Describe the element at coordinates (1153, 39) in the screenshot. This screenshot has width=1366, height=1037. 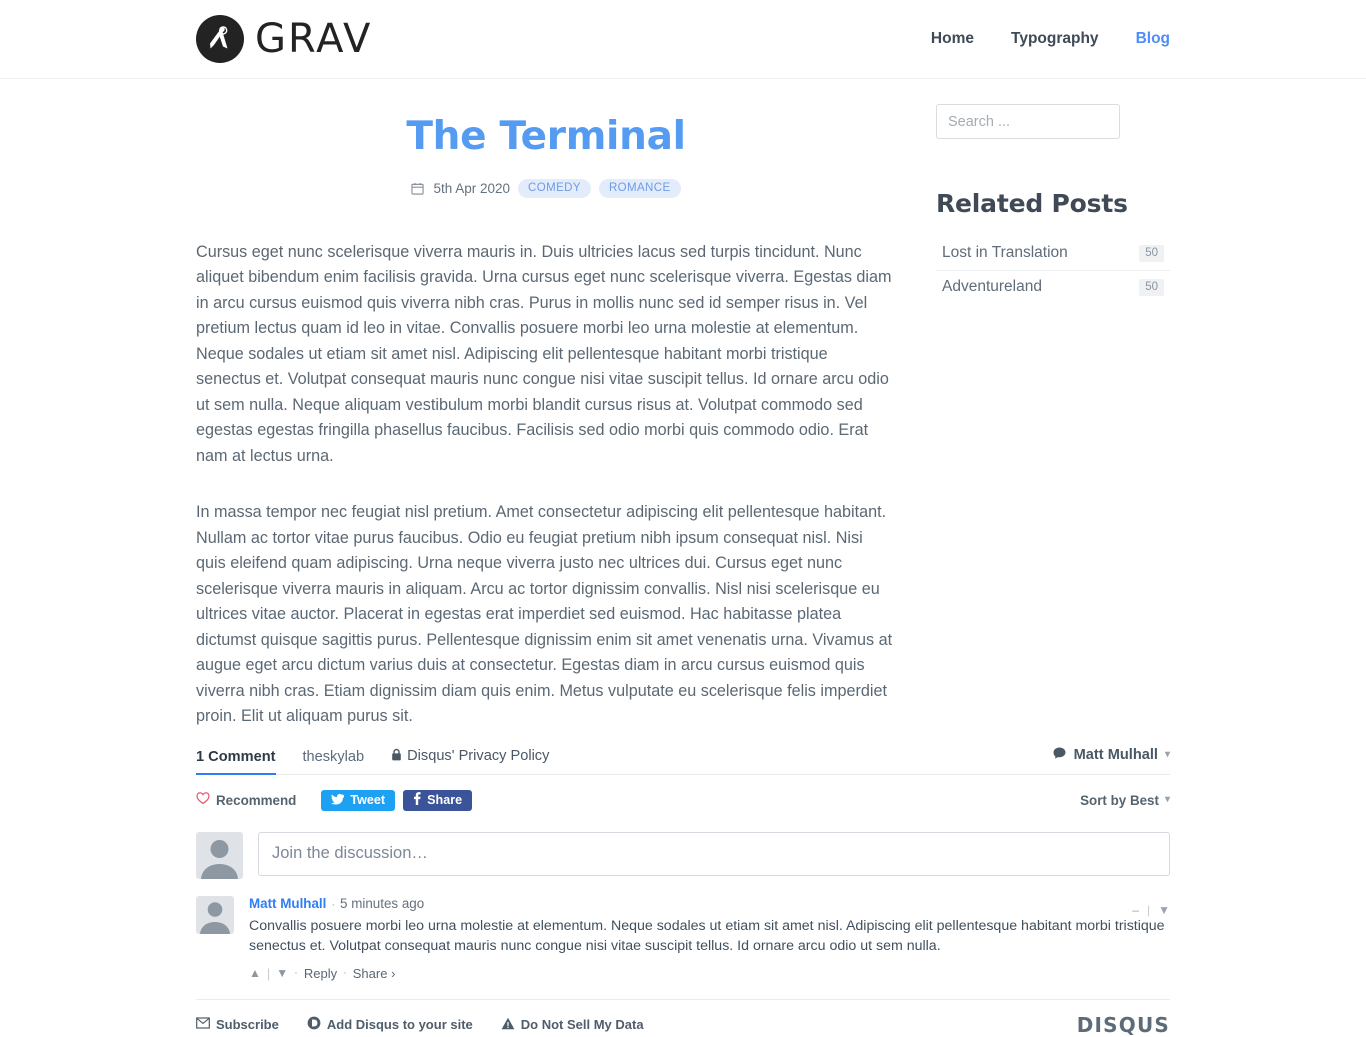
I see `nav-item-blog: Blog` at that location.